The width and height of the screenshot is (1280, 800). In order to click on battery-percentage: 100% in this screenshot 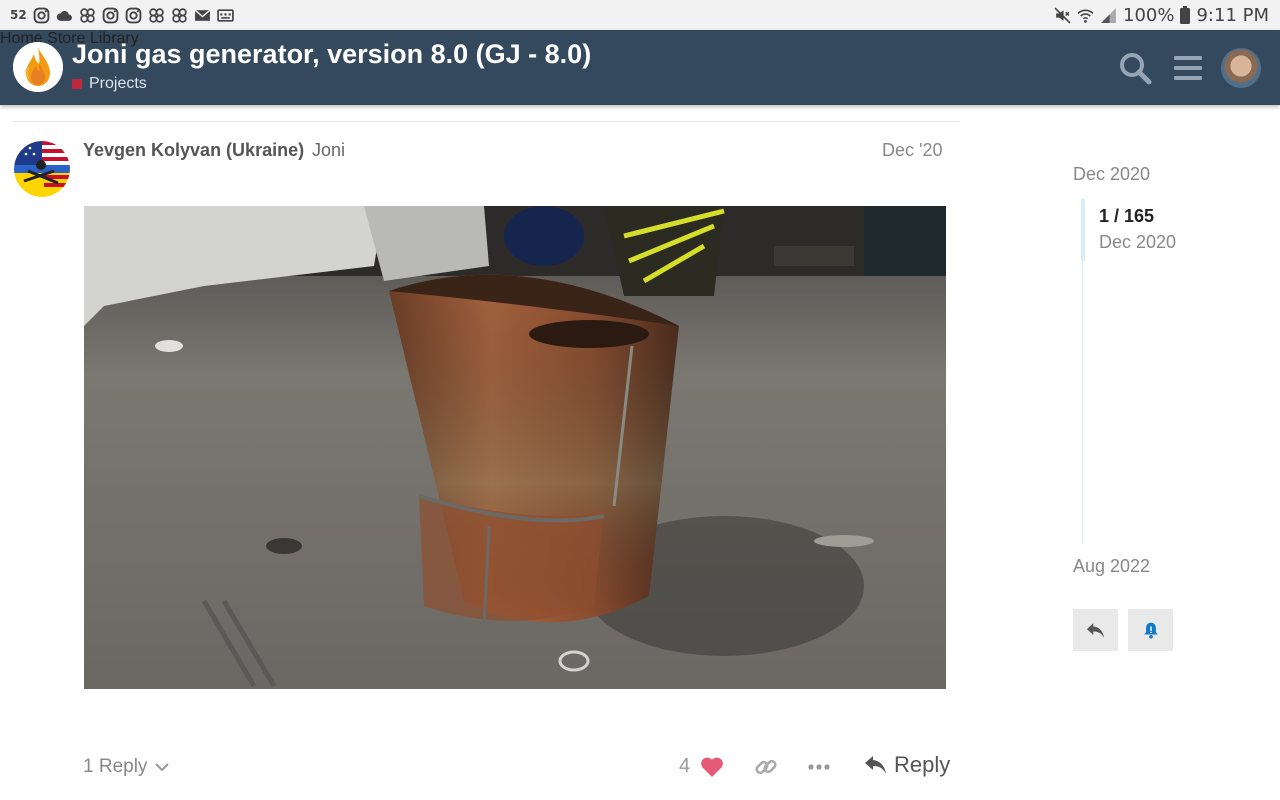, I will do `click(1149, 15)`.